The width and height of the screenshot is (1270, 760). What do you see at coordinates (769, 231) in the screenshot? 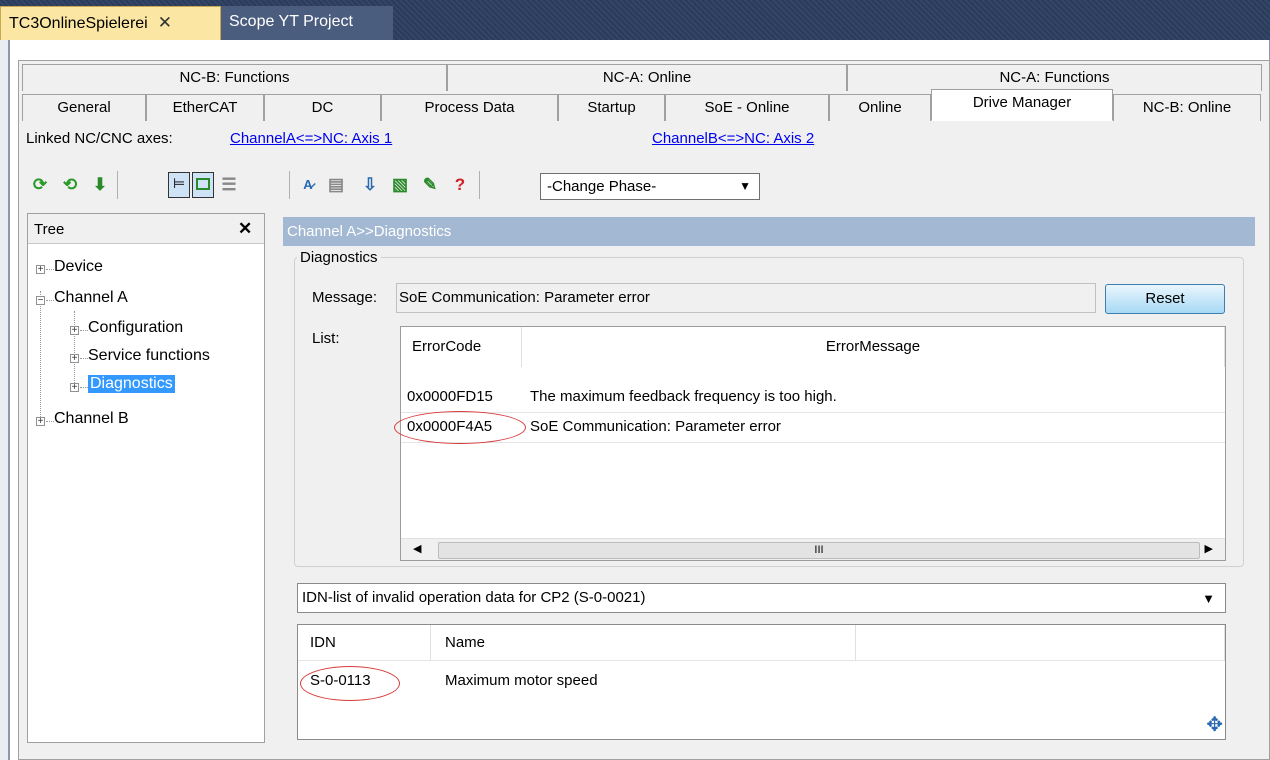
I see `pane-header: Channel A>>Diagnostics` at bounding box center [769, 231].